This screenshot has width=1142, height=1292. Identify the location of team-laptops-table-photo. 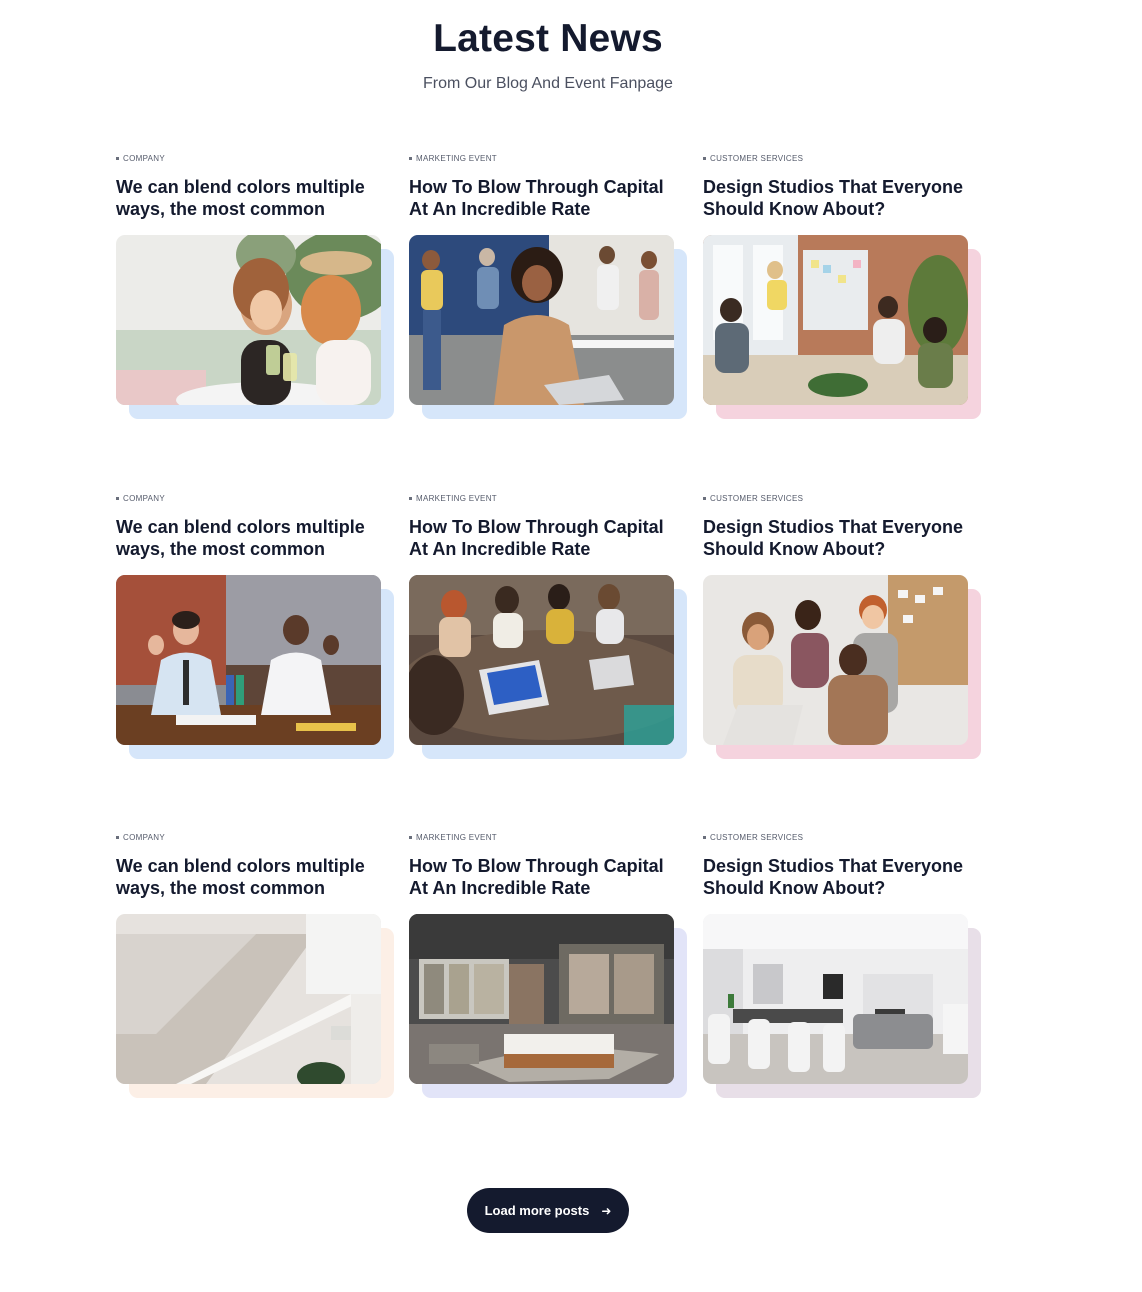
(541, 660).